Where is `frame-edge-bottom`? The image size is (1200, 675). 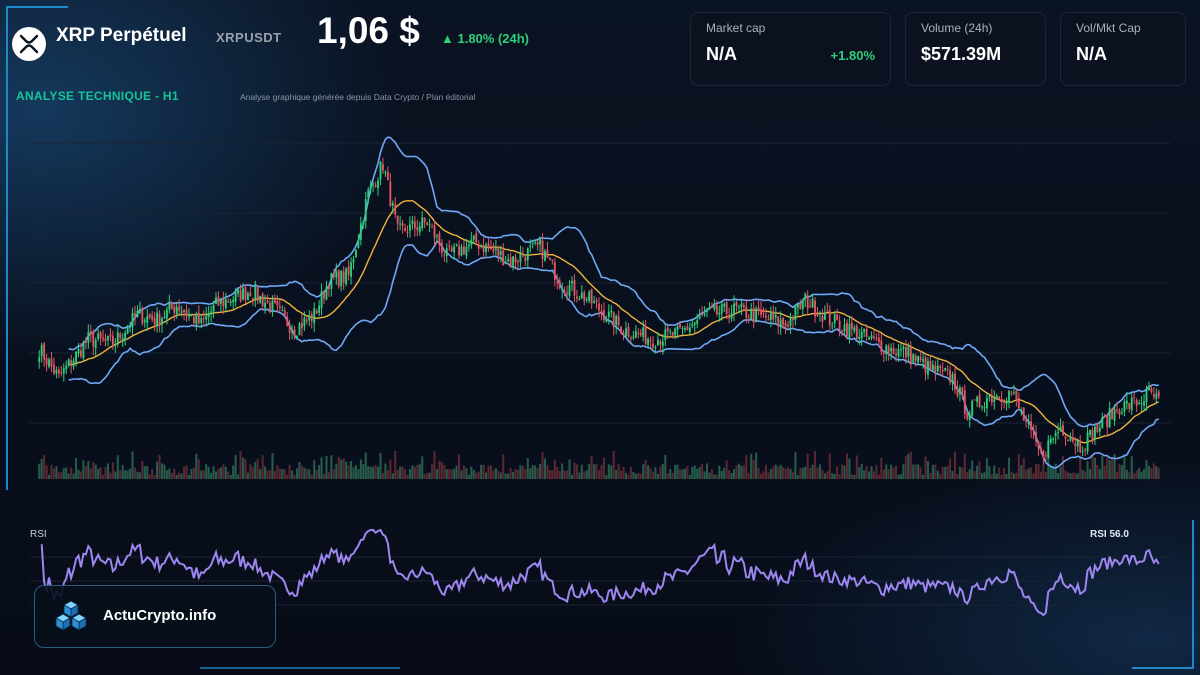 frame-edge-bottom is located at coordinates (300, 668).